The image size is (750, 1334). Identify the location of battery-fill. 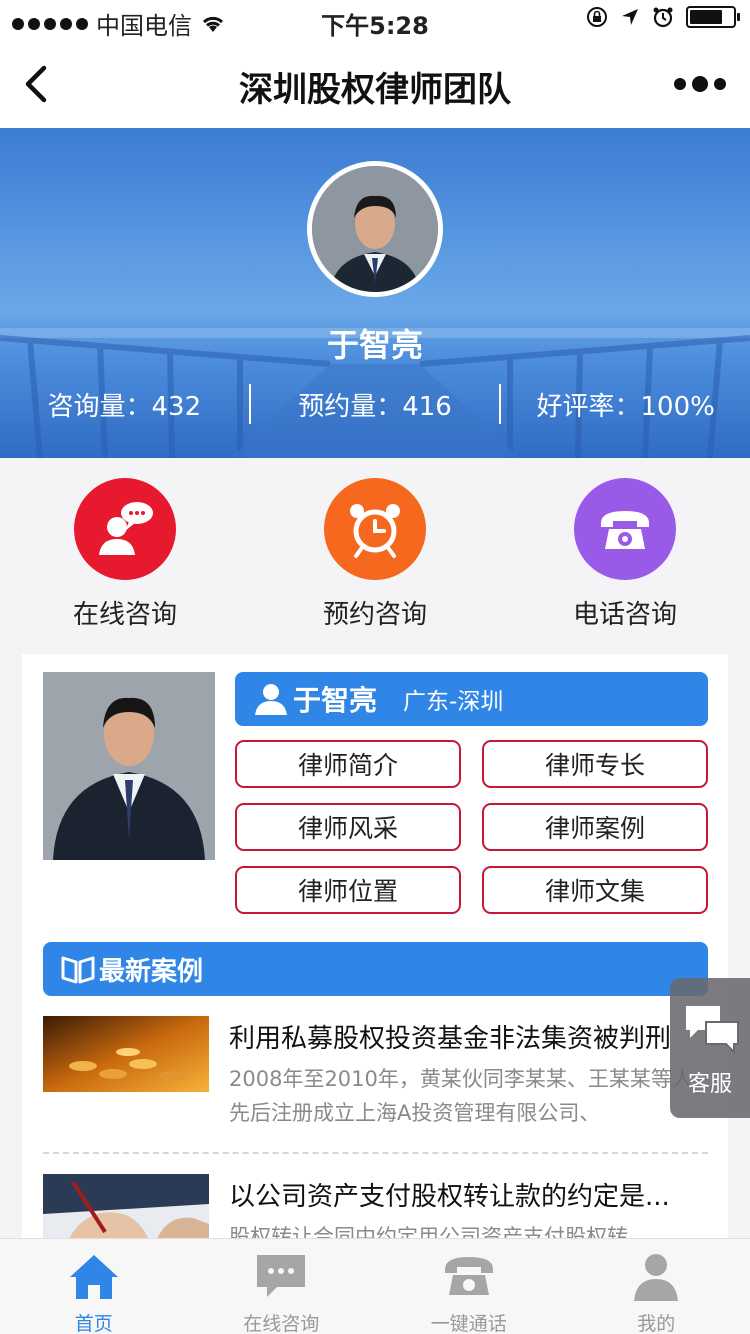
(706, 17).